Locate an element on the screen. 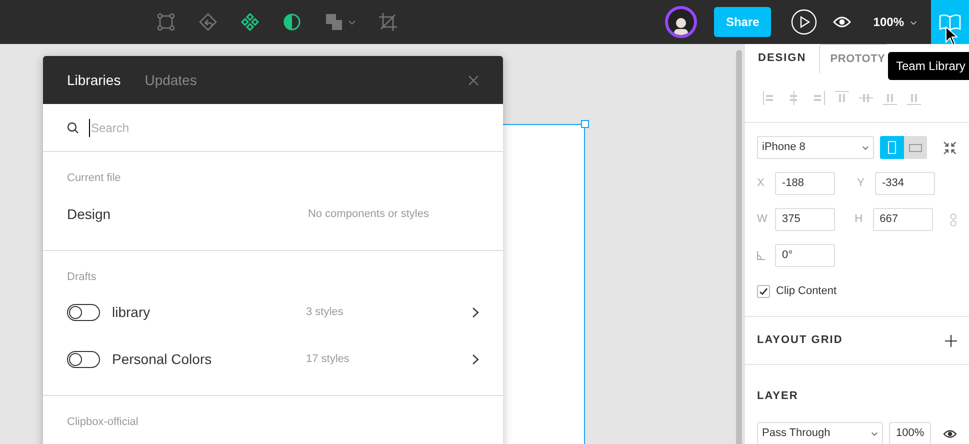  library-name: library is located at coordinates (131, 312).